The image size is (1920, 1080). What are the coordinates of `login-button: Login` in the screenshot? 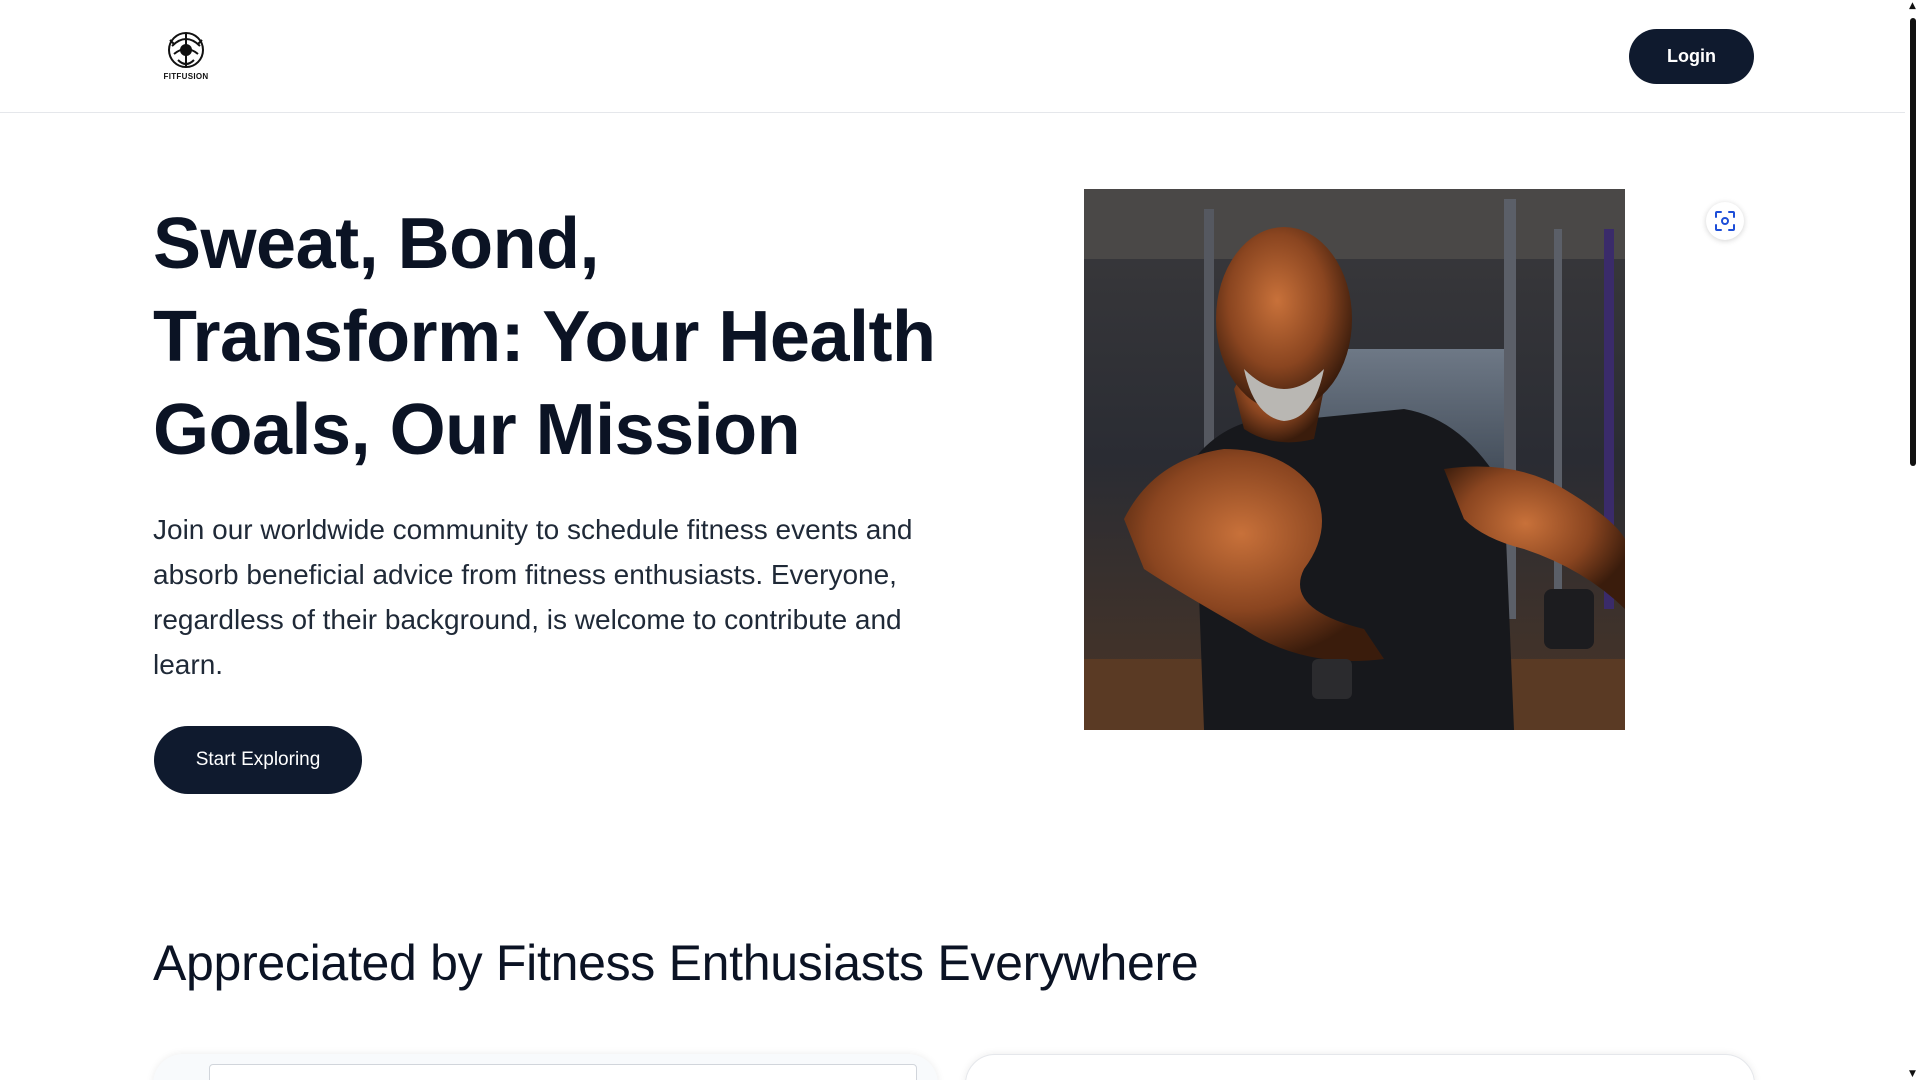 It's located at (1691, 56).